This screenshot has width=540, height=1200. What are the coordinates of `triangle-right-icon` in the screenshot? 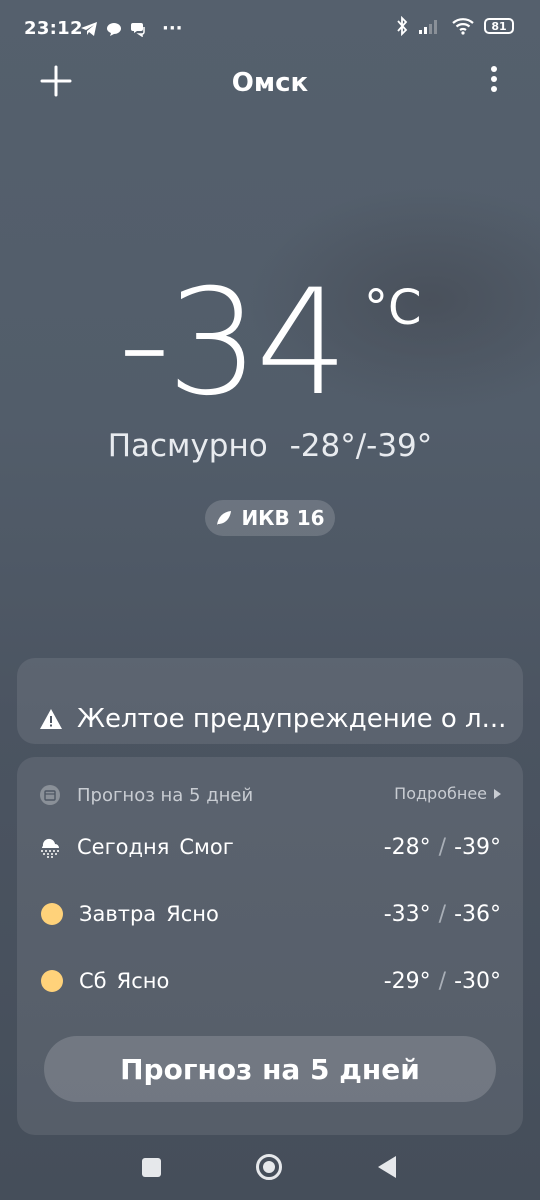 It's located at (497, 793).